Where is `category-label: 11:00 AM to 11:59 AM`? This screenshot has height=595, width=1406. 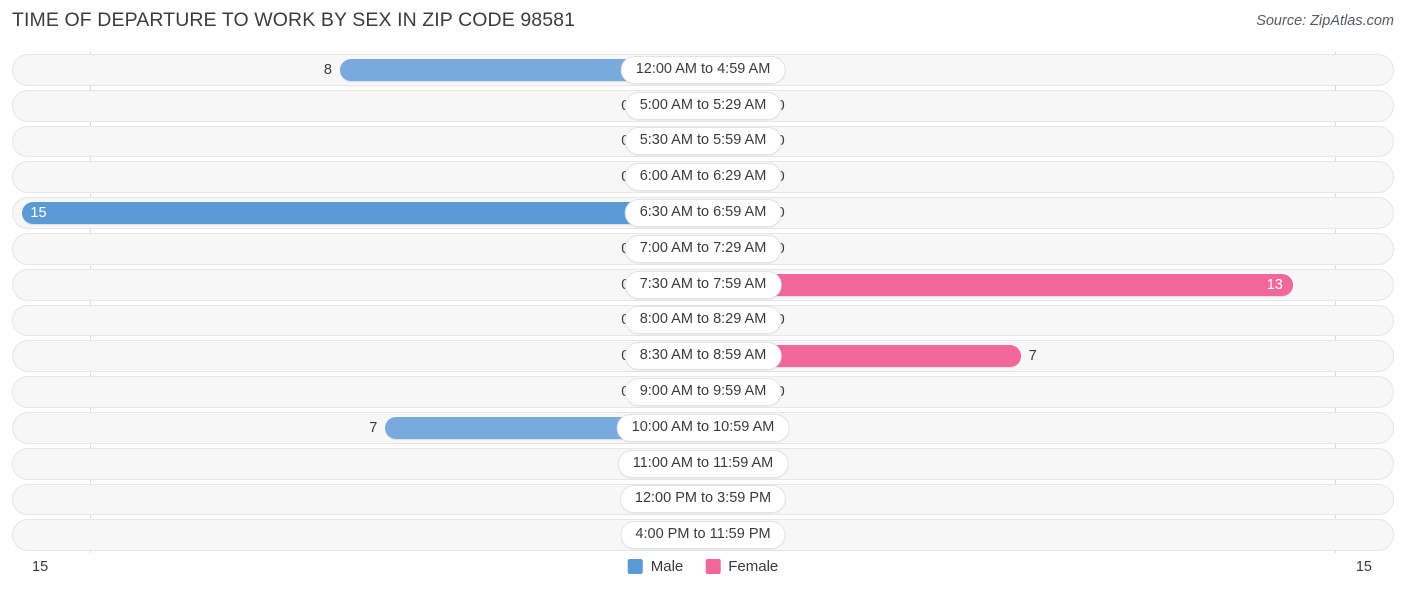
category-label: 11:00 AM to 11:59 AM is located at coordinates (703, 463).